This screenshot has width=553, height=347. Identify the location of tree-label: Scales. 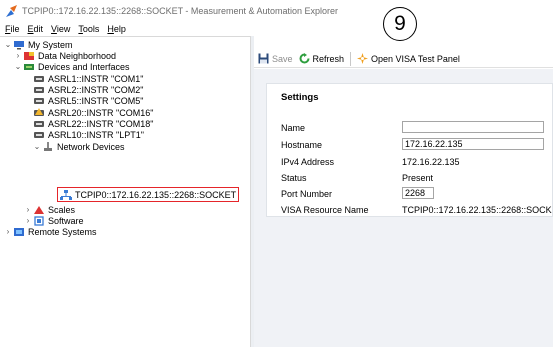
(62, 209).